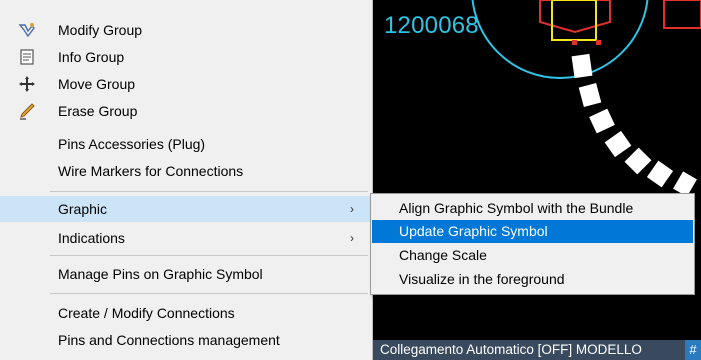 The height and width of the screenshot is (360, 701). Describe the element at coordinates (516, 208) in the screenshot. I see `submenu-item-label: Align Graphic Symbol with the Bundle` at that location.